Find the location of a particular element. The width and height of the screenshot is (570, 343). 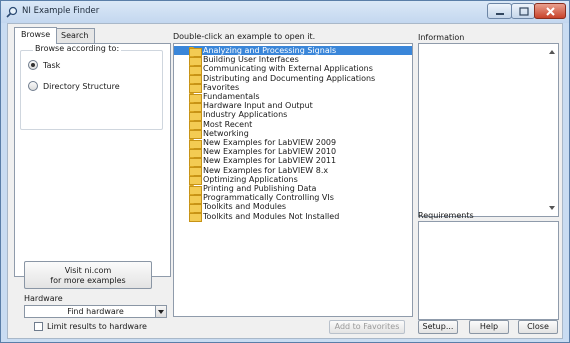

tree-item-label: Most Recent is located at coordinates (228, 124).